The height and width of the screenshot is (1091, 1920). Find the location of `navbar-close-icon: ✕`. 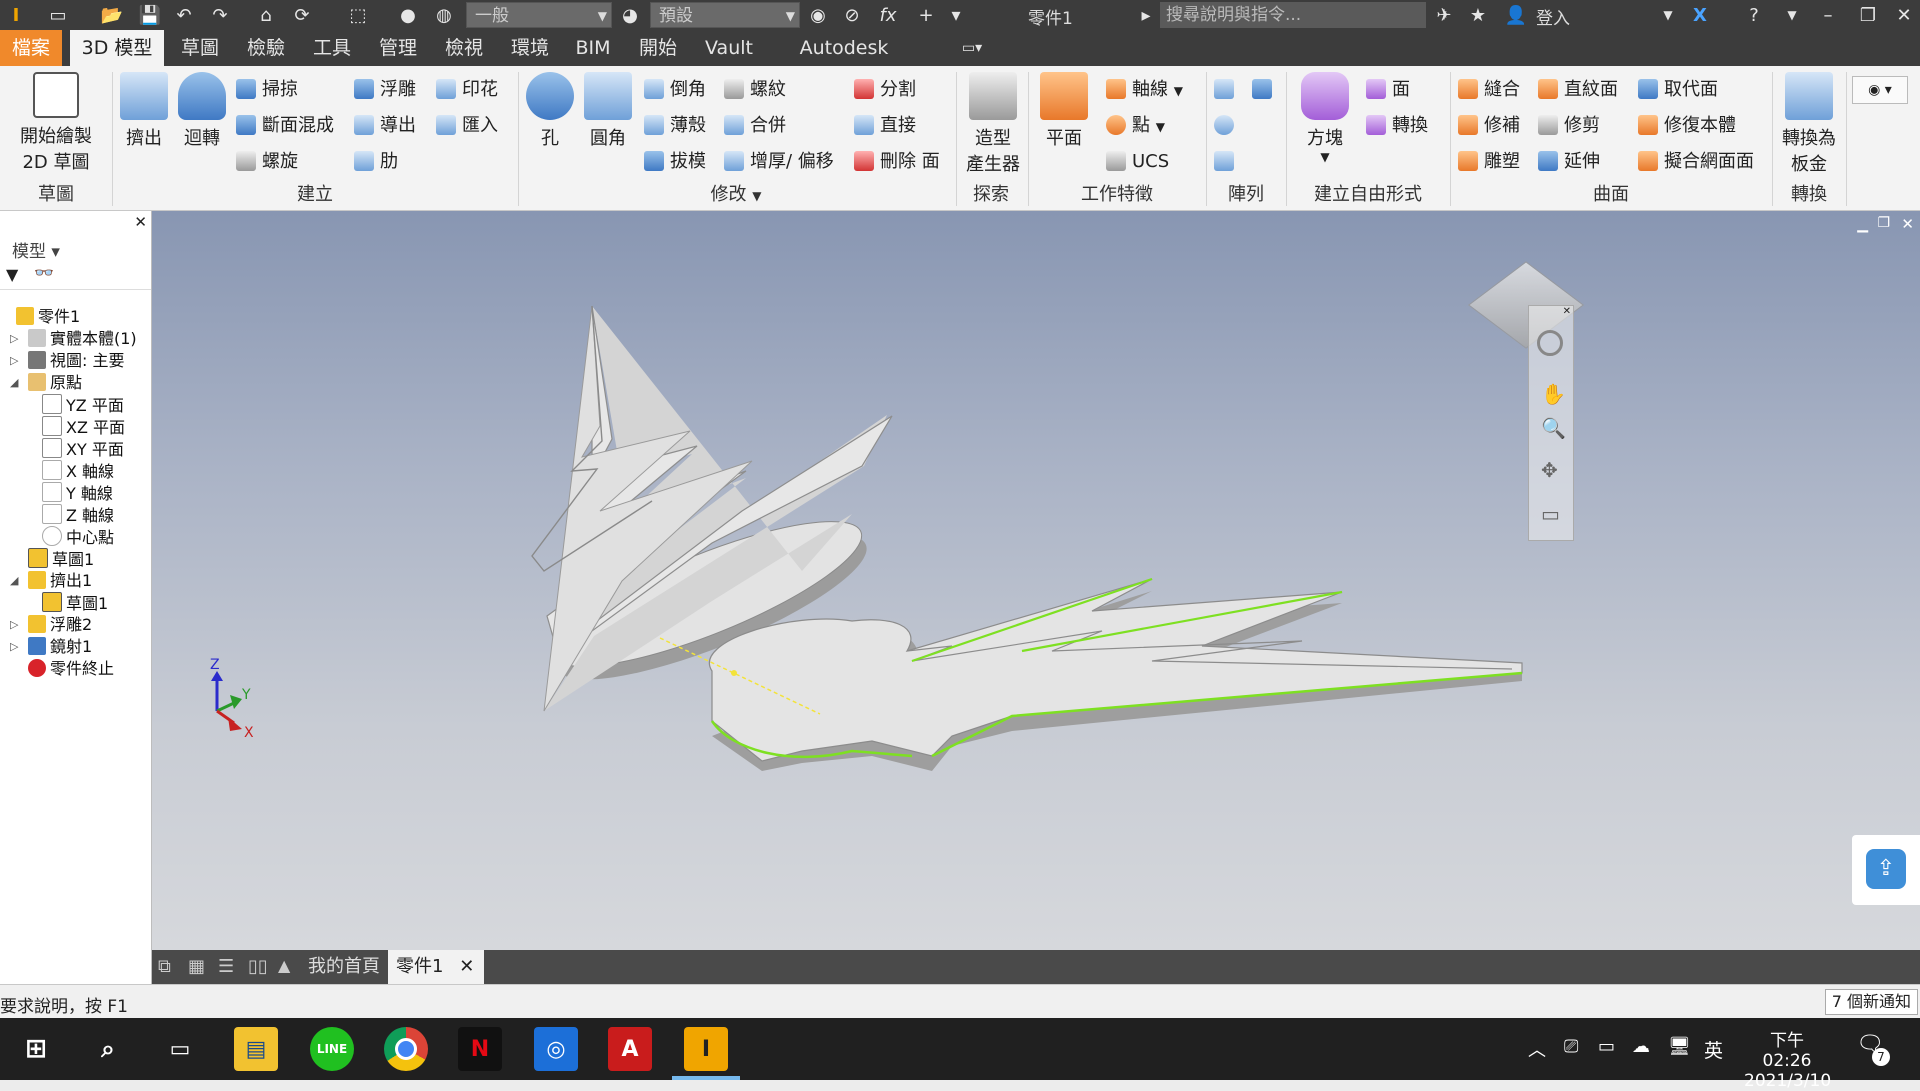

navbar-close-icon: ✕ is located at coordinates (1567, 311).